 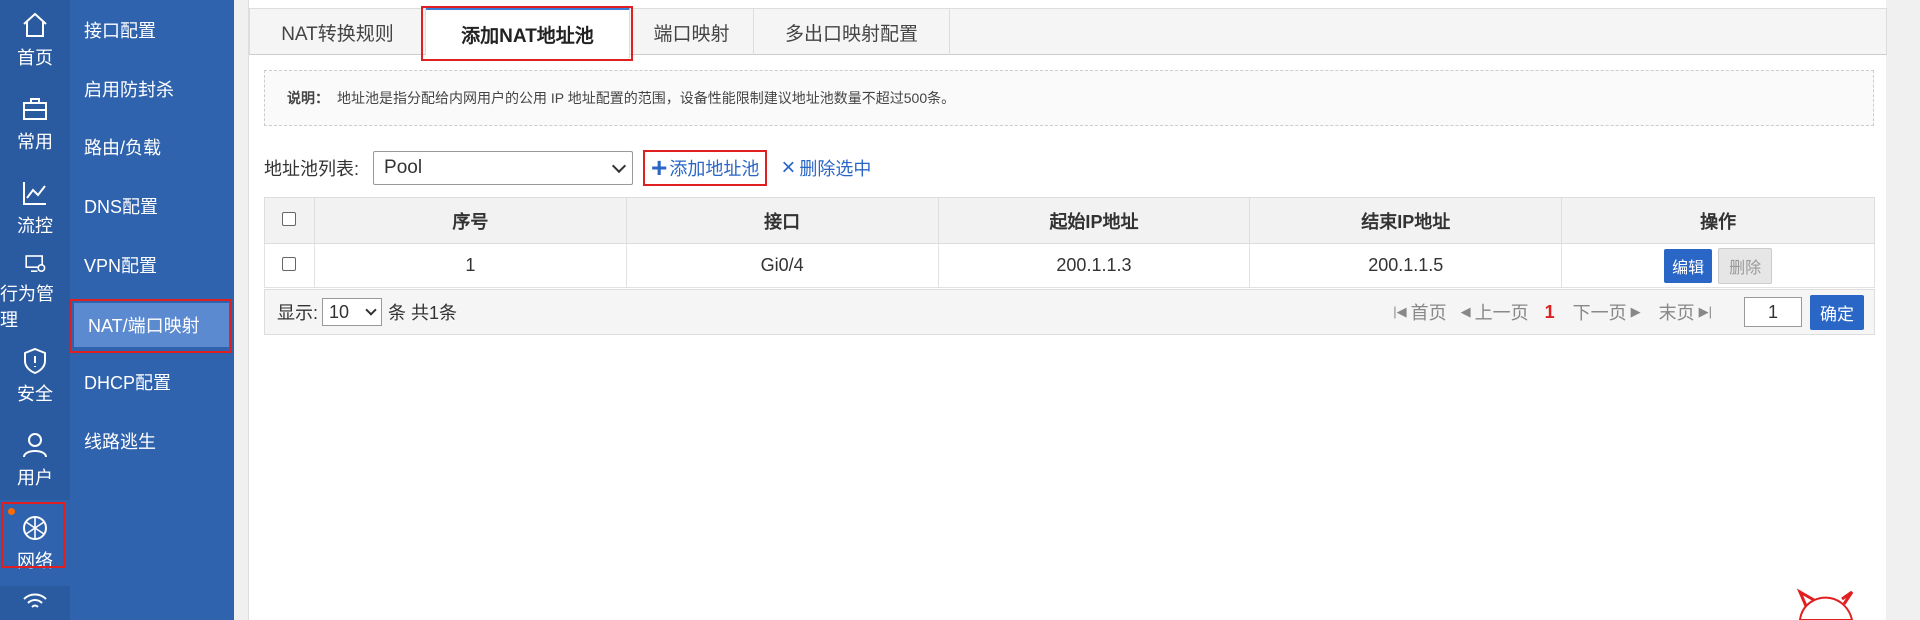 What do you see at coordinates (27, 307) in the screenshot?
I see `nav-behavior-mgmt-label: 行为管理` at bounding box center [27, 307].